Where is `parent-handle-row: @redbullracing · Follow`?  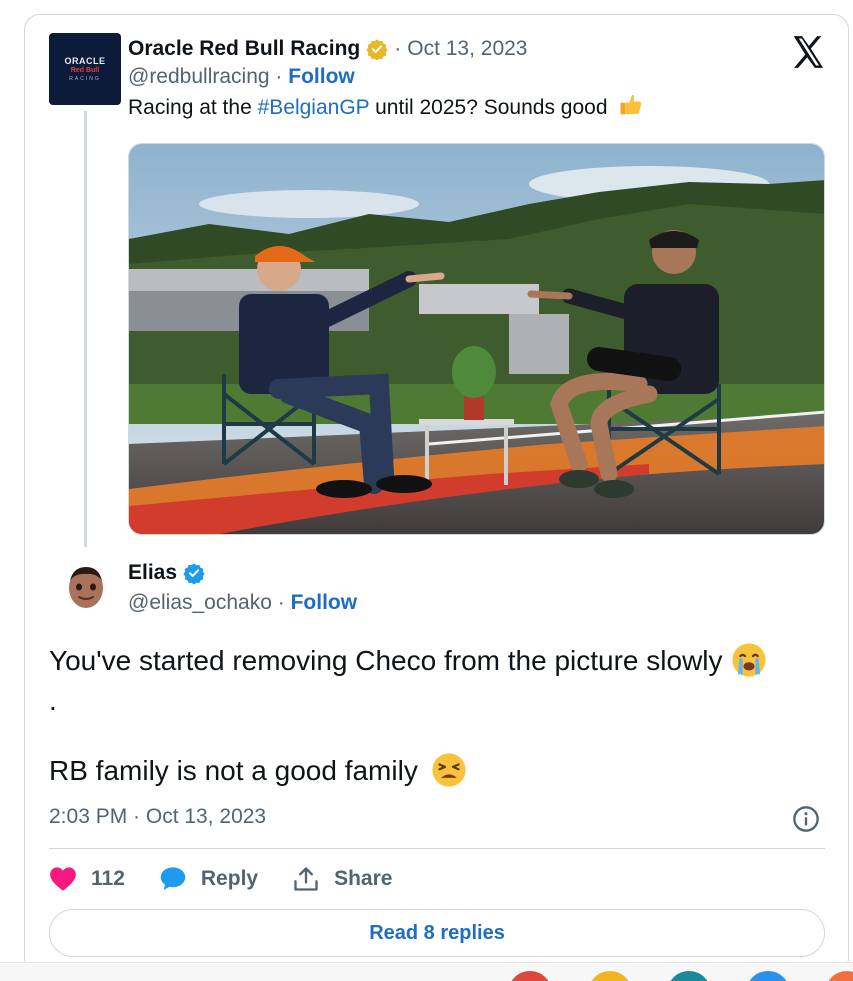
parent-handle-row: @redbullracing · Follow is located at coordinates (241, 77).